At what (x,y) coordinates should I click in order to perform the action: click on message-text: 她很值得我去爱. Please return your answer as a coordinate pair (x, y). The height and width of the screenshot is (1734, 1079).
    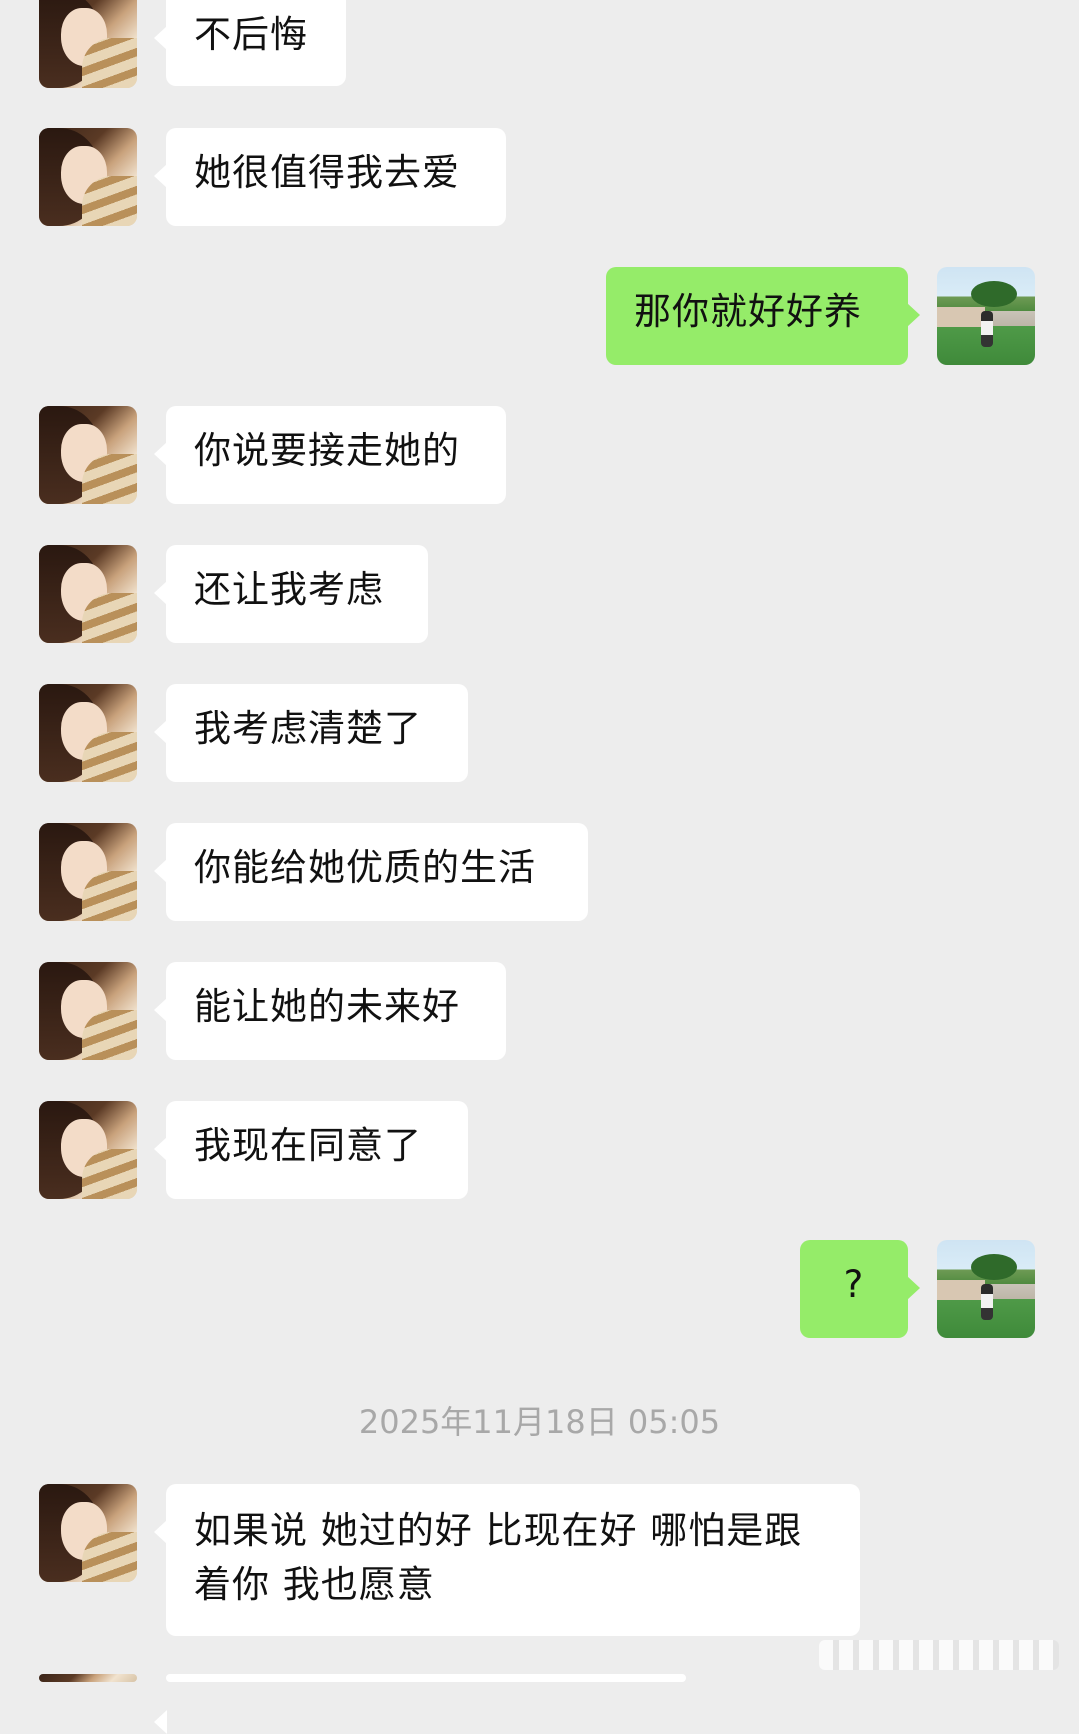
    Looking at the image, I should click on (327, 172).